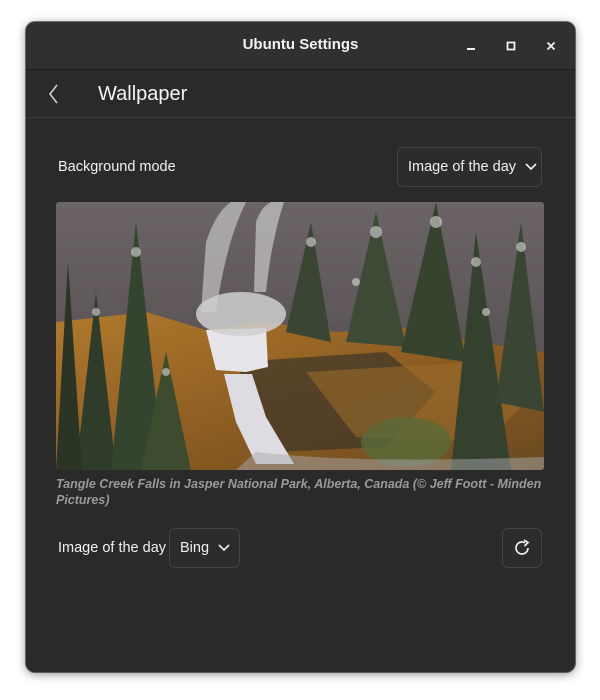  Describe the element at coordinates (471, 49) in the screenshot. I see `minimize-icon` at that location.